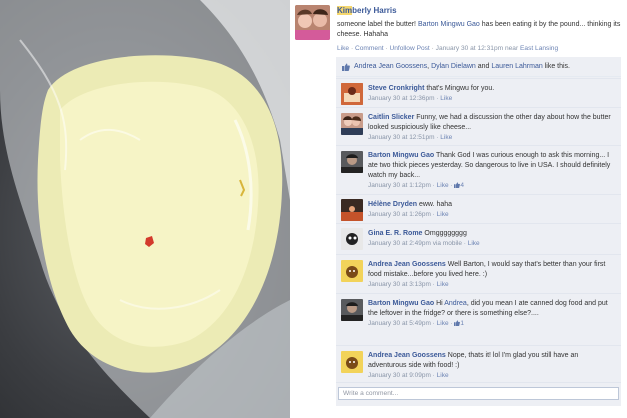 This screenshot has height=418, width=627. Describe the element at coordinates (395, 233) in the screenshot. I see `comment-author: Gina E. R. Rome` at that location.